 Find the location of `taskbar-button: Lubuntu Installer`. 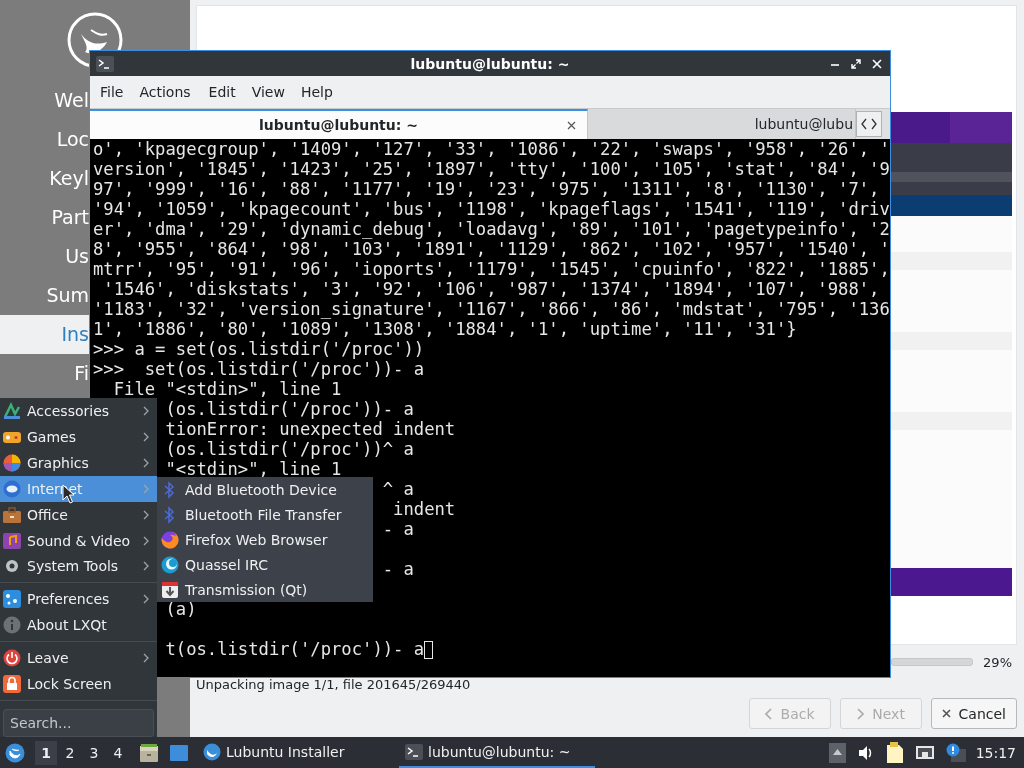

taskbar-button: Lubuntu Installer is located at coordinates (297, 752).